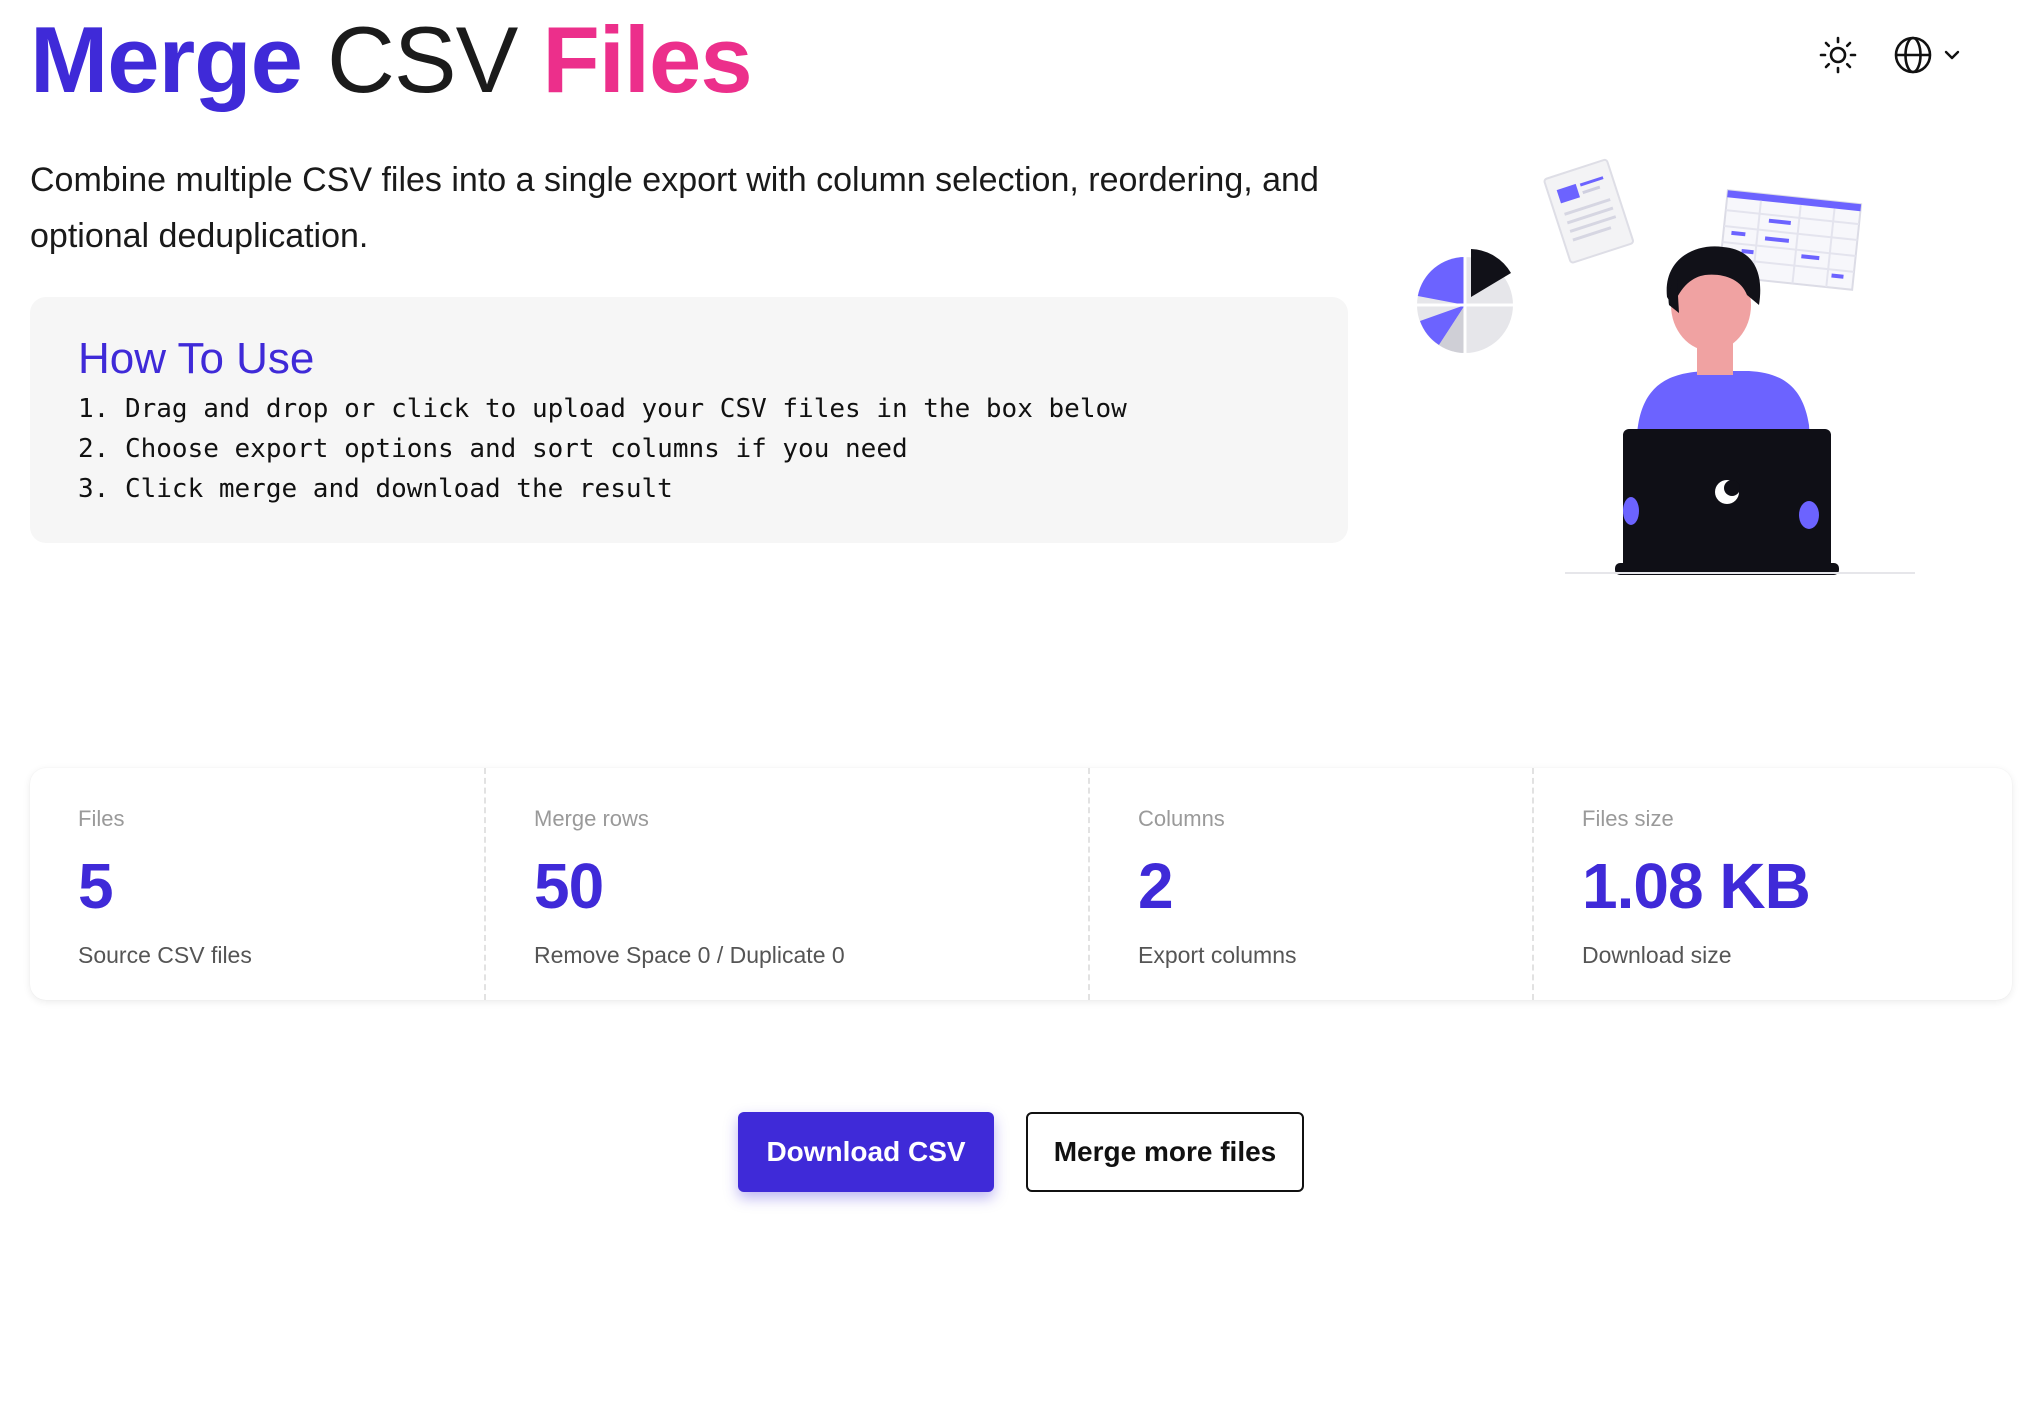 The width and height of the screenshot is (2022, 1418). I want to click on how-to-use-heading: How To Use, so click(196, 358).